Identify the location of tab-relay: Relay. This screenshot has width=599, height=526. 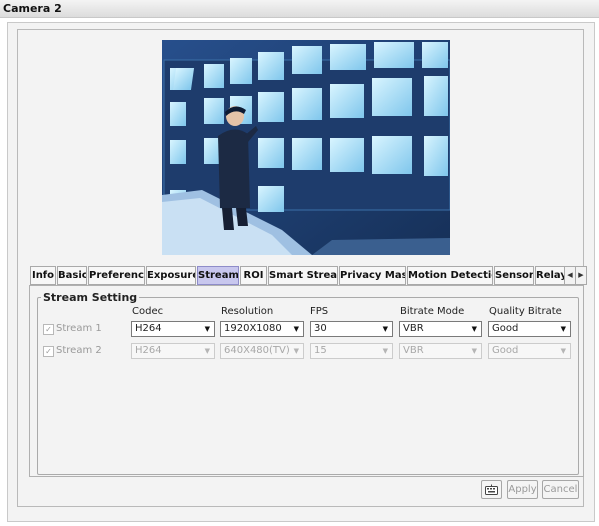
(550, 275).